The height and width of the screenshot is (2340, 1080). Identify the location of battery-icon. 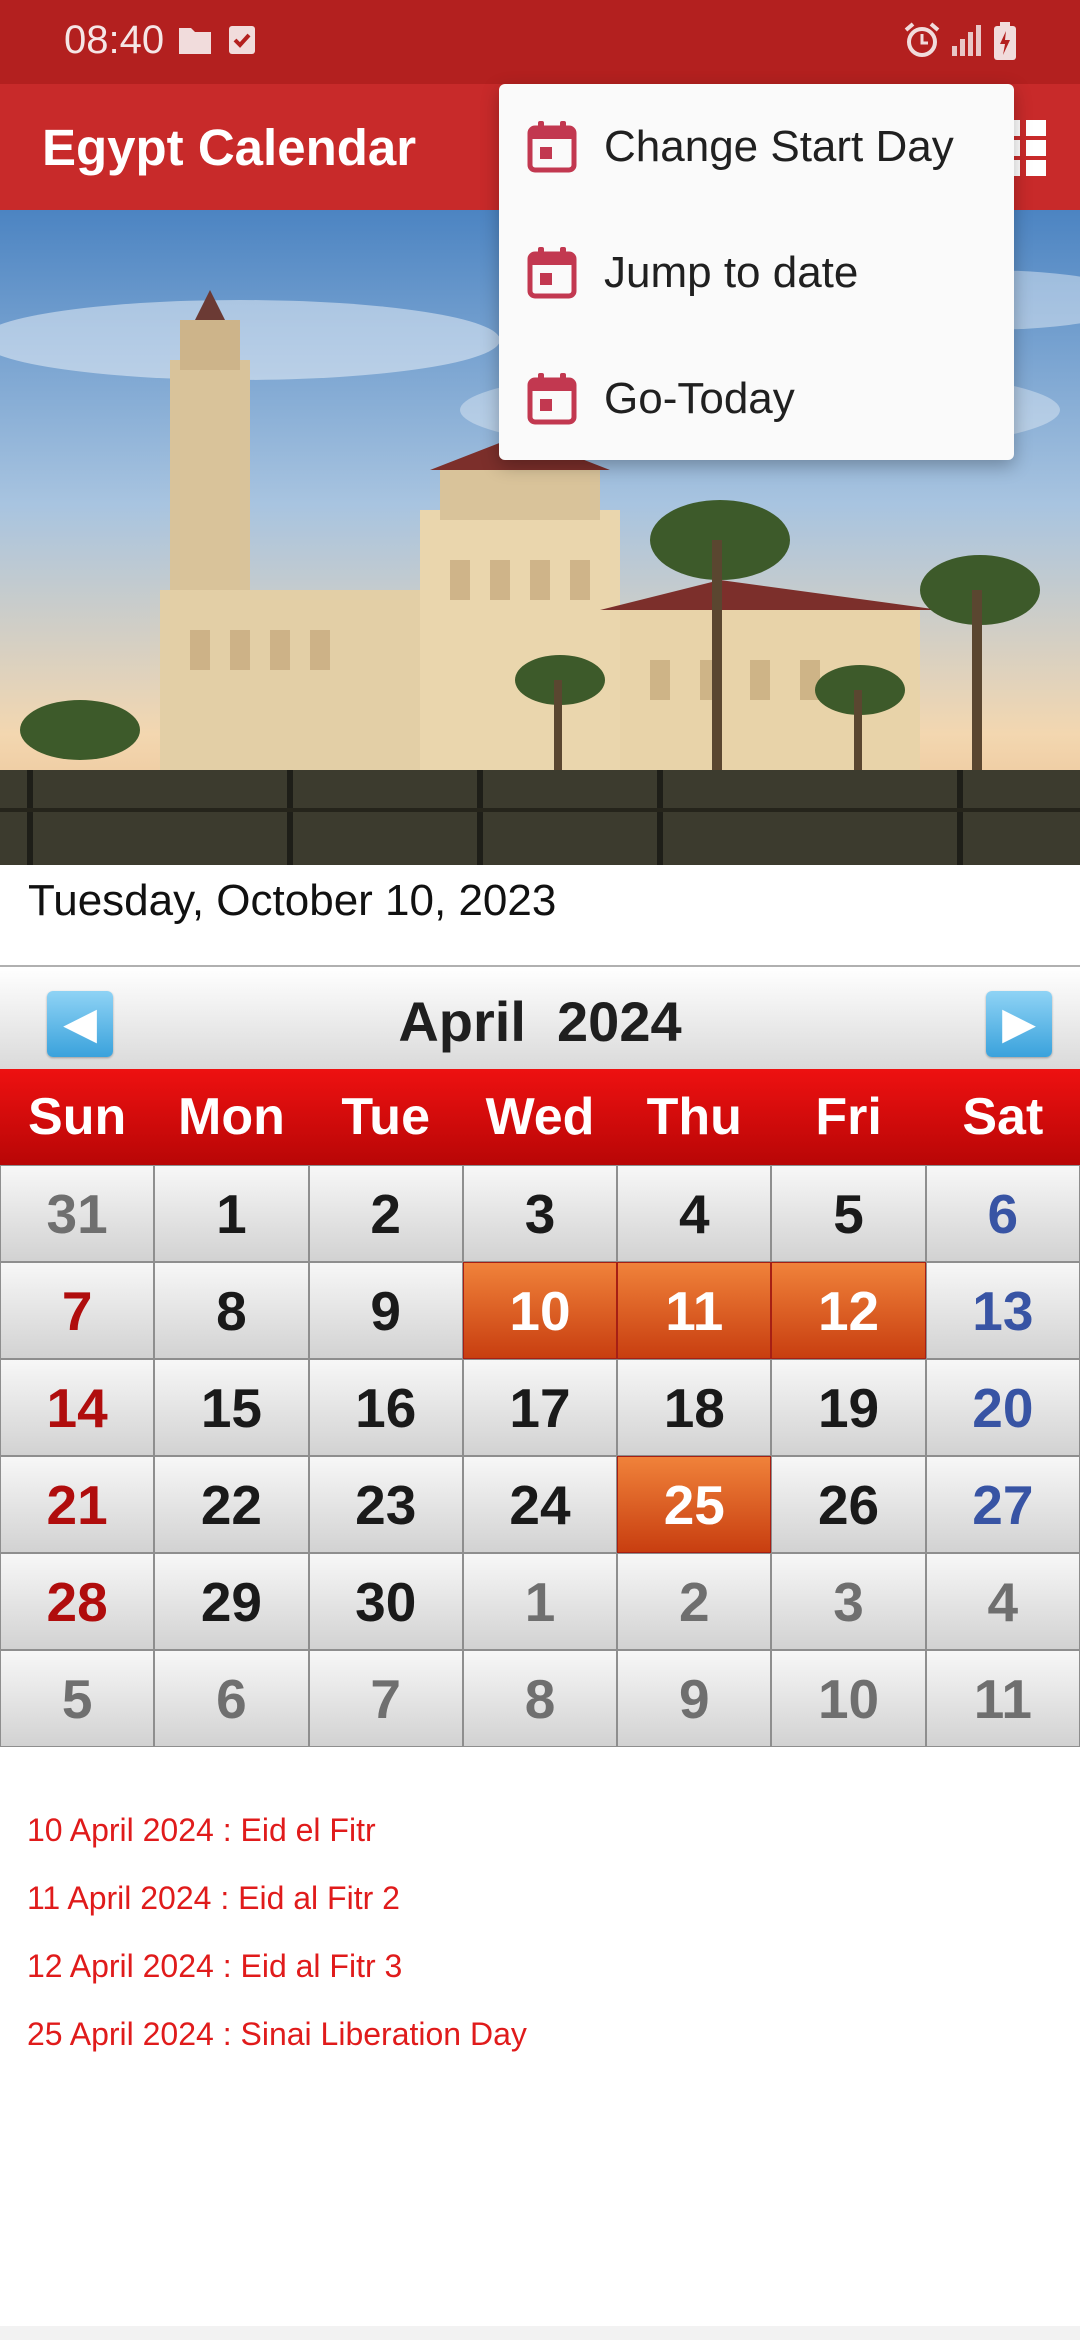
(1005, 43).